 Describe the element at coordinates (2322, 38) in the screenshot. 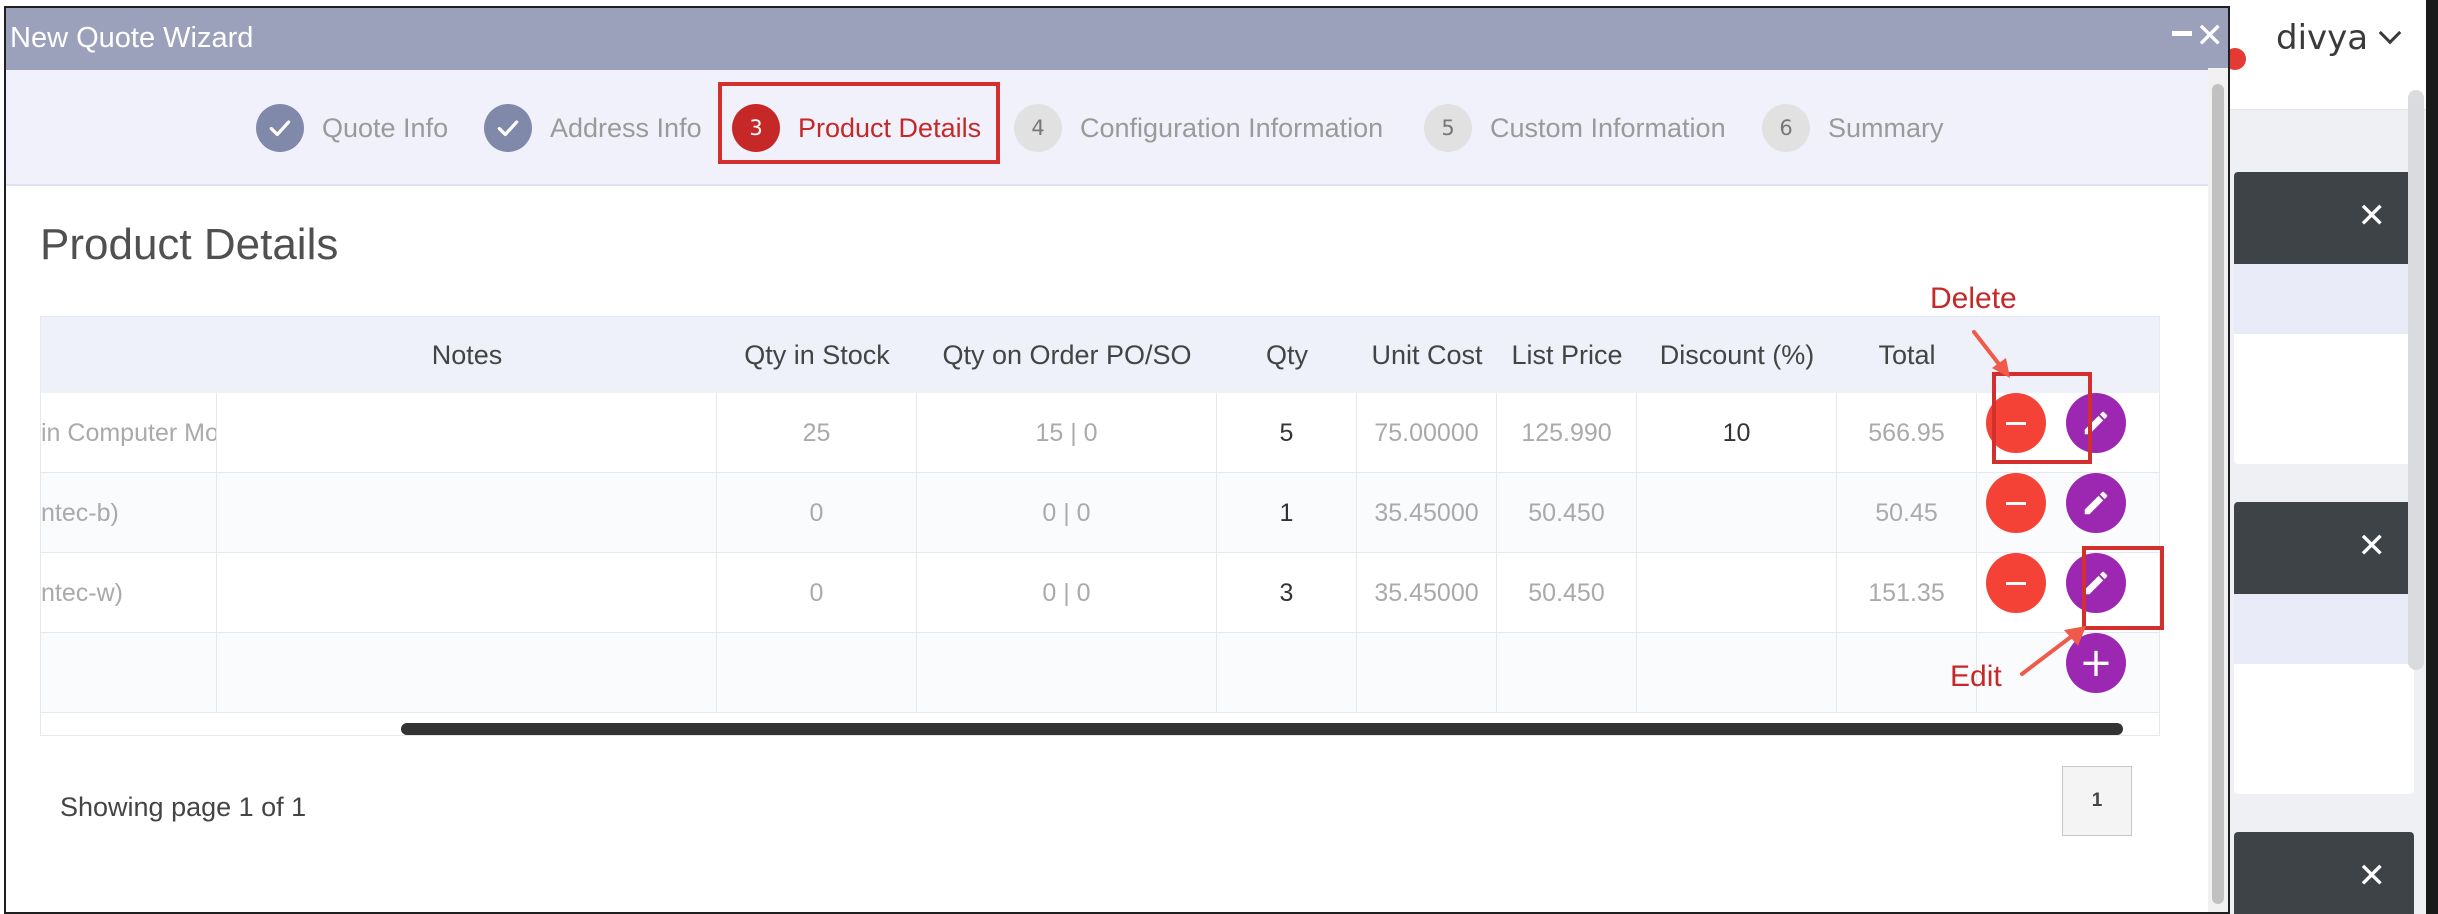

I see `username: divya` at that location.